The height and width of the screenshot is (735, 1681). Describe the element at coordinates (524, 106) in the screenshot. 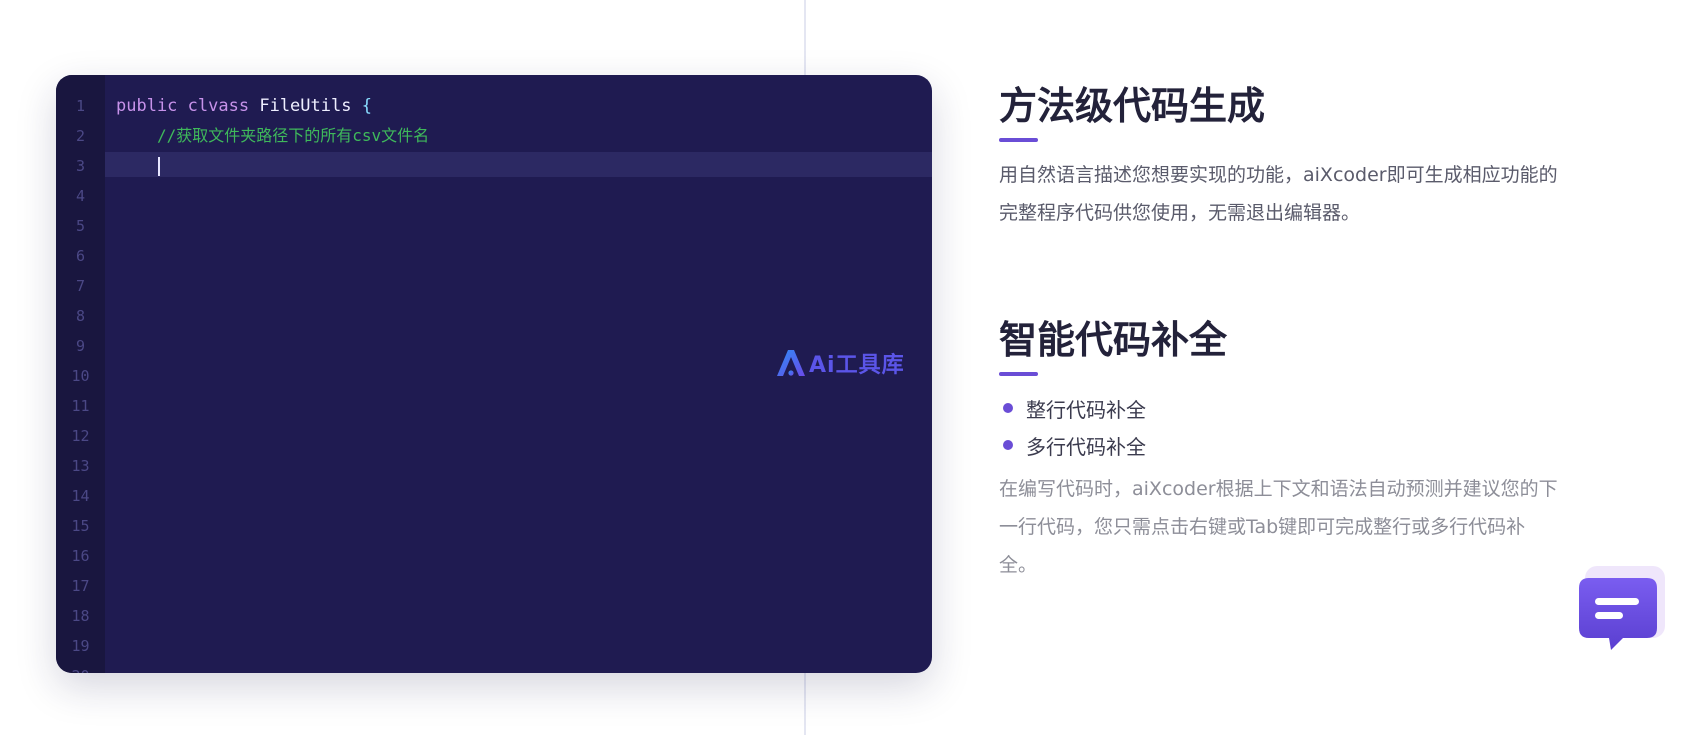

I see `code-line-1: public clvass FileUtils {` at that location.